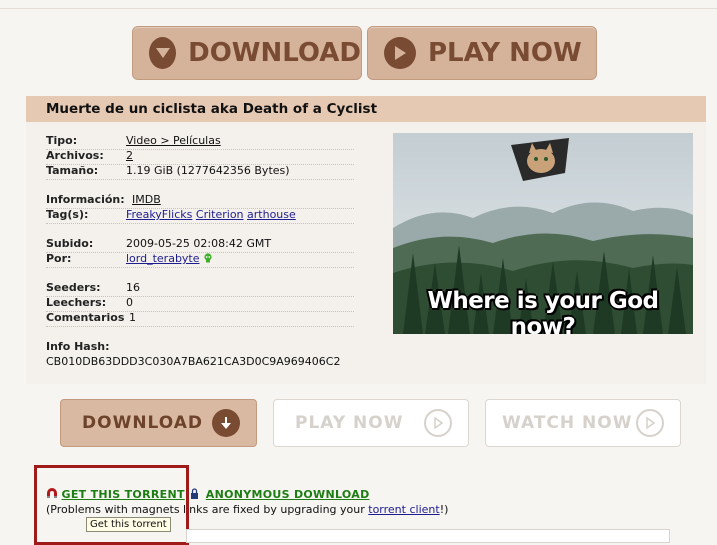 This screenshot has width=717, height=545. Describe the element at coordinates (159, 214) in the screenshot. I see `tag-link: FreakyFlicks` at that location.